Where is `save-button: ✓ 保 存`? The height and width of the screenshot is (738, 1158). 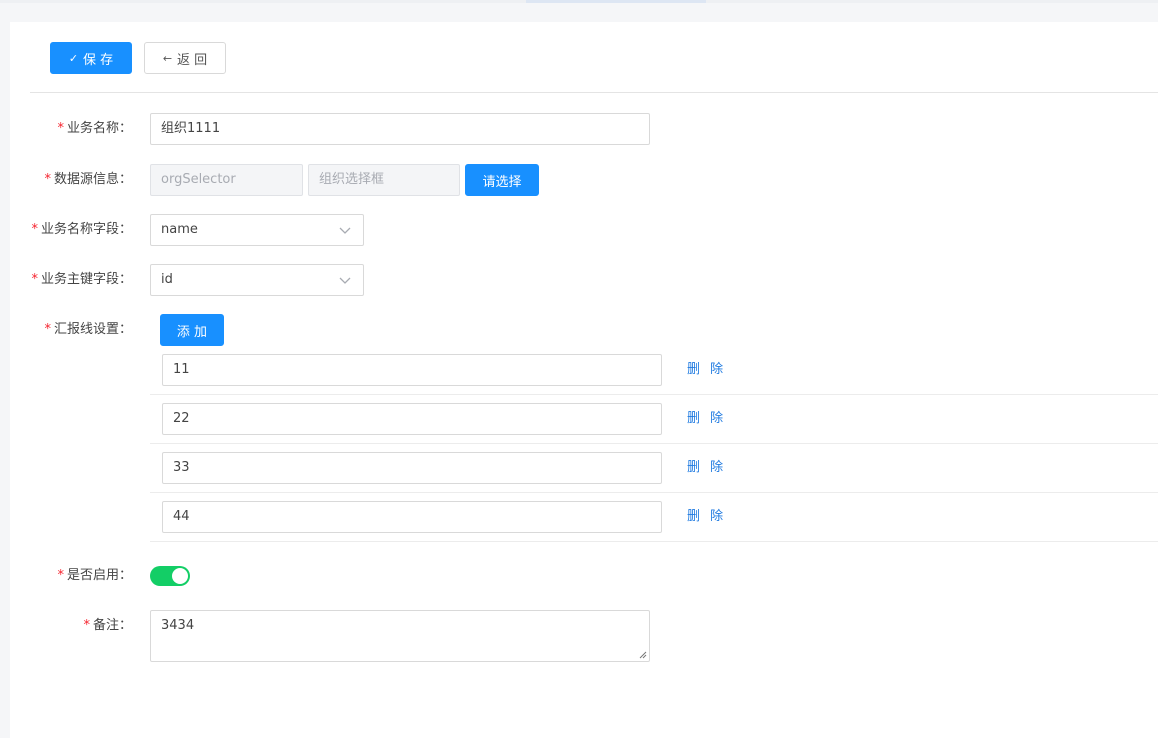
save-button: ✓ 保 存 is located at coordinates (91, 58).